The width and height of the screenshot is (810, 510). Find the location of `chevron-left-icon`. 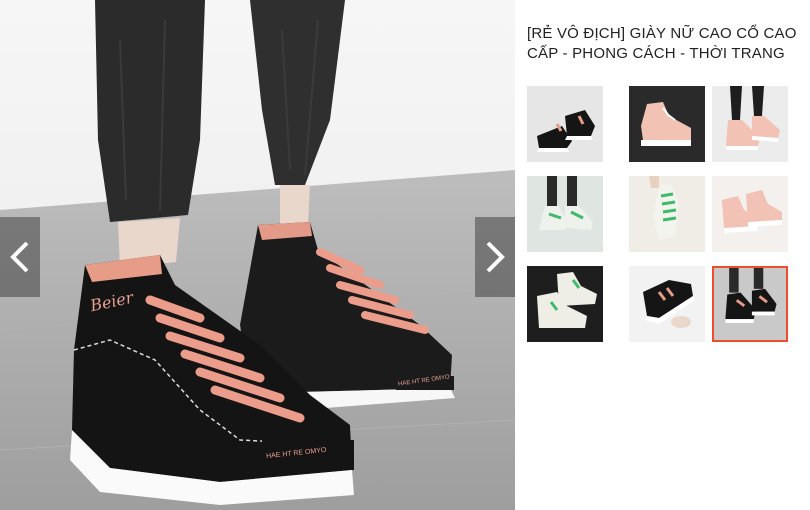

chevron-left-icon is located at coordinates (19, 257).